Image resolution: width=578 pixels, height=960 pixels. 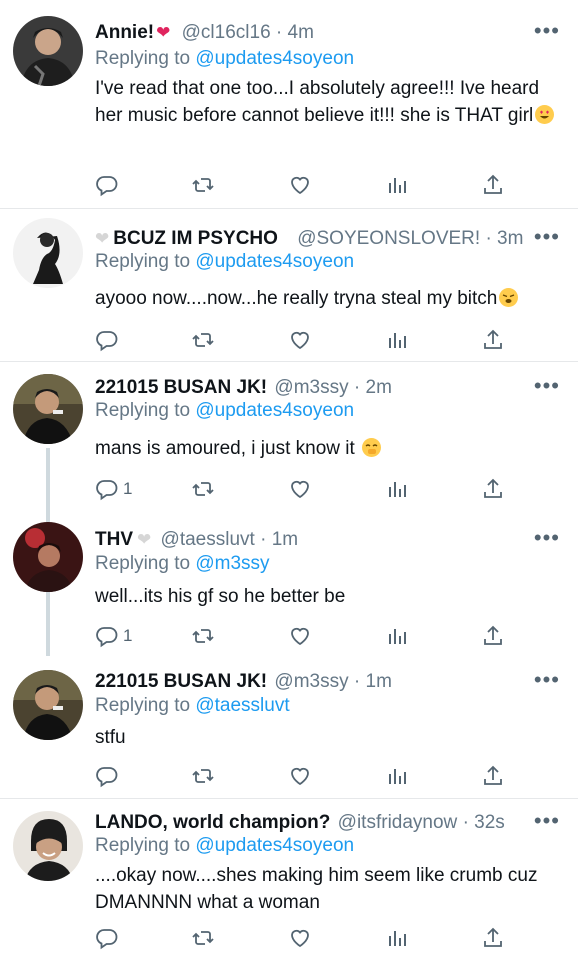 I want to click on white-heart-icon: ❤, so click(x=102, y=238).